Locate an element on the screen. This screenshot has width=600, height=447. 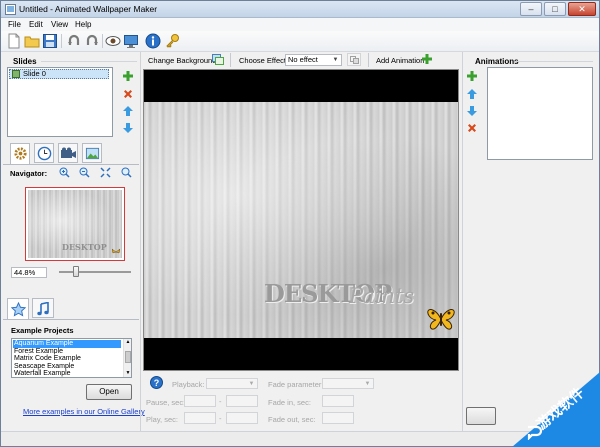
fit-to-window-icon is located at coordinates (105, 172).